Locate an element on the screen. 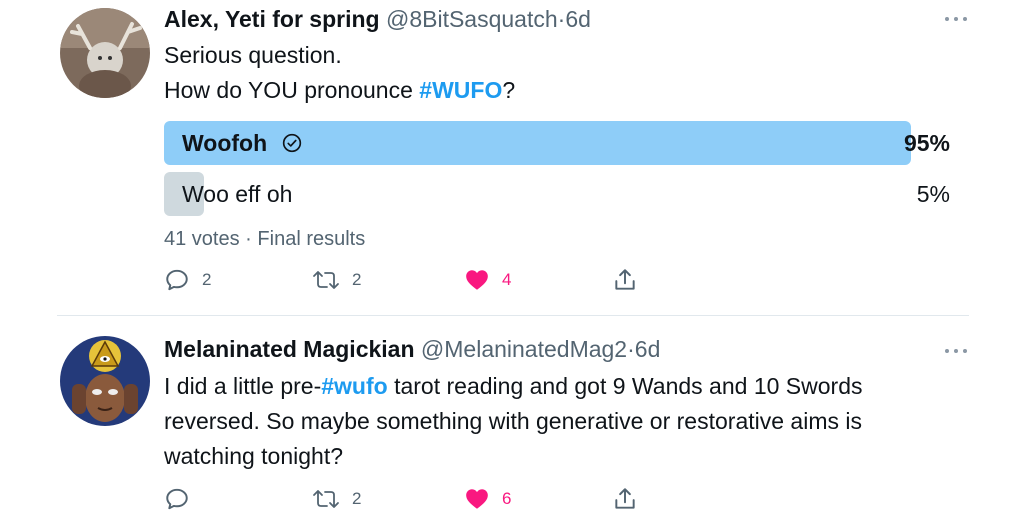  author-name: Melaninated Magickian is located at coordinates (289, 349).